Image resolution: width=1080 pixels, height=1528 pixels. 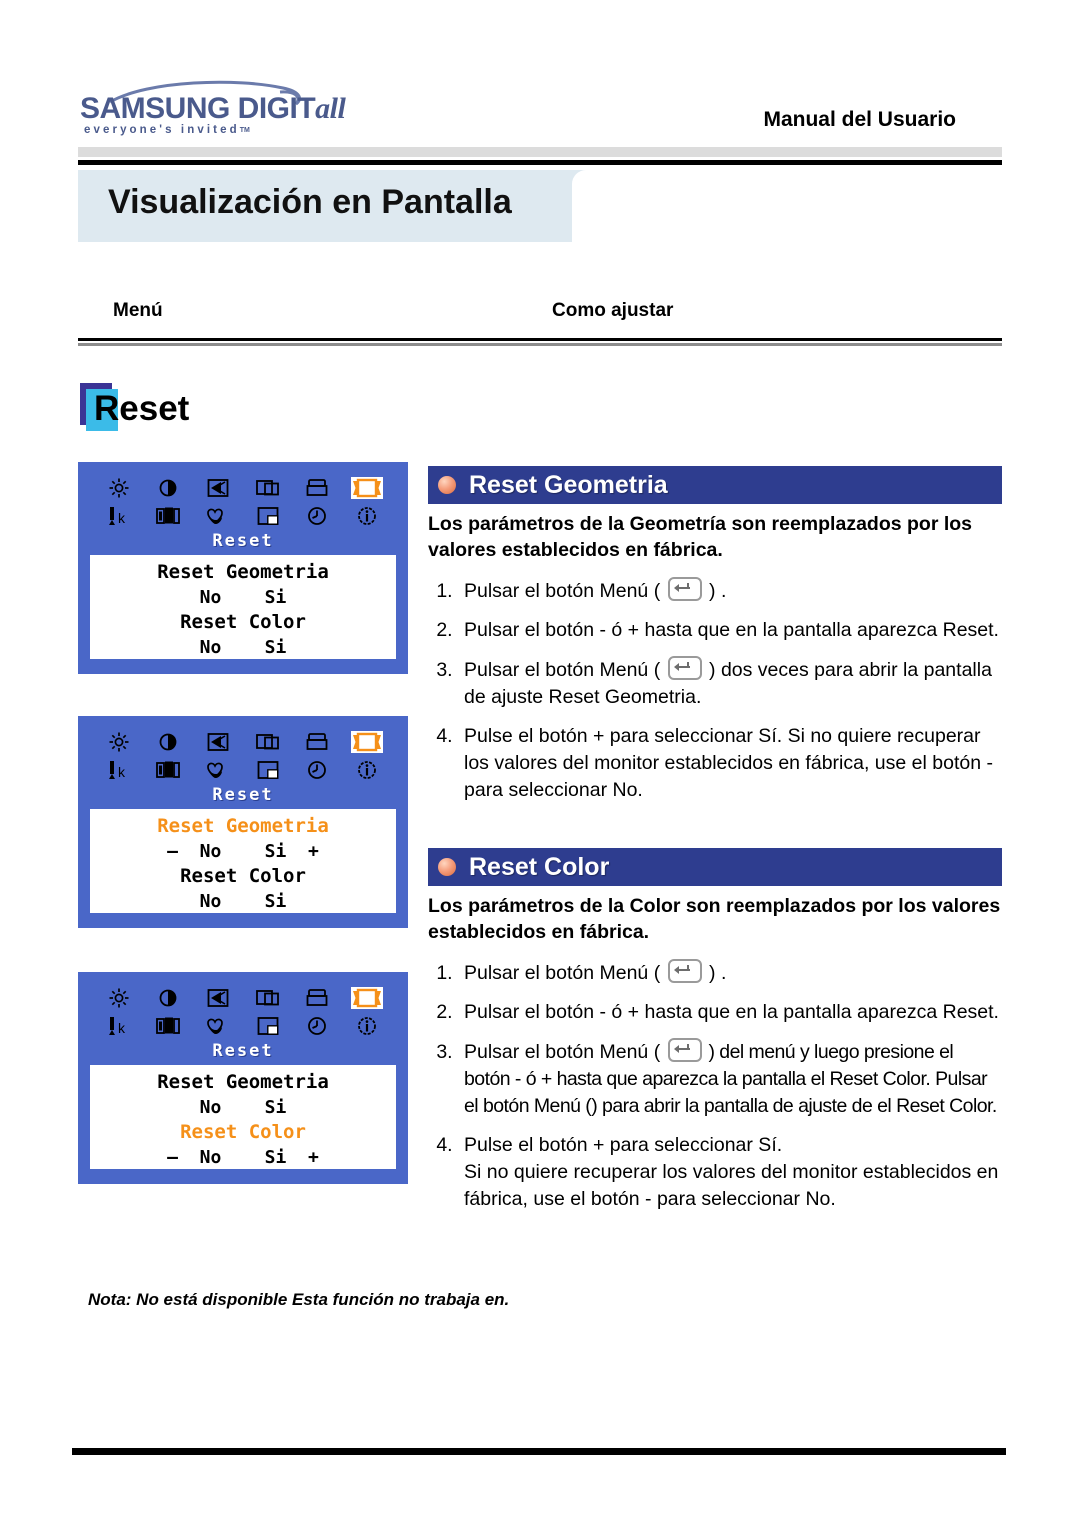 I want to click on section-header: Reset Geometria, so click(x=715, y=485).